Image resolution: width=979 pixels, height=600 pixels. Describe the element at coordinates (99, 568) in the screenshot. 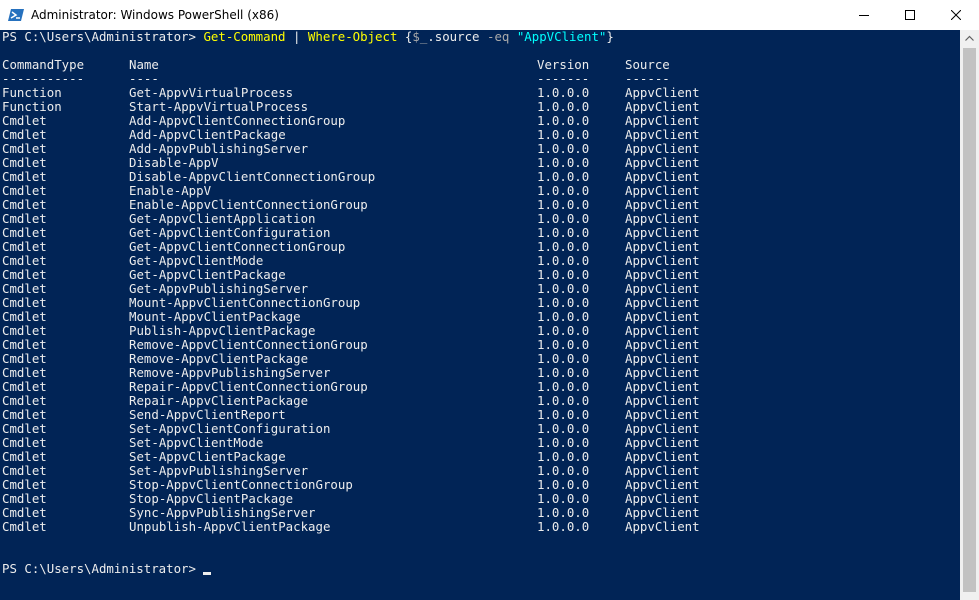

I see `prompt: PS C:\Users\Administrator>` at that location.